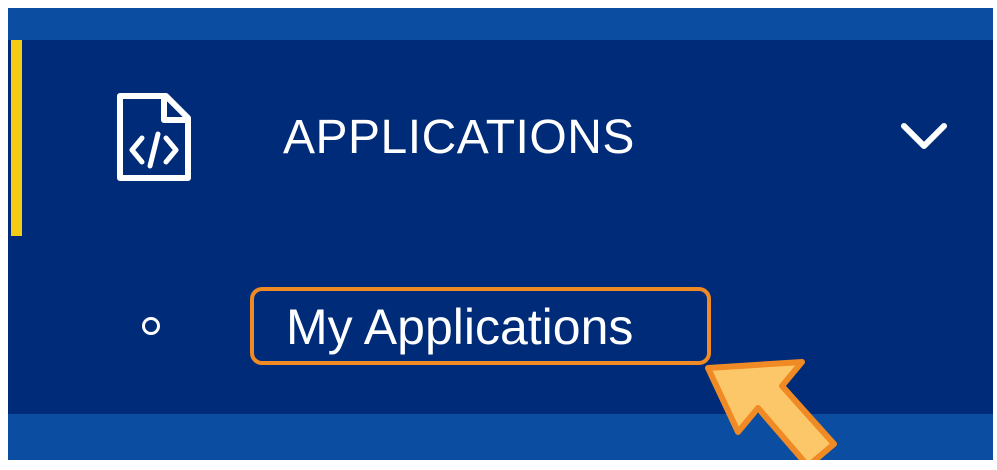 This screenshot has width=997, height=470. I want to click on menu-label-applications: APPLICATIONS, so click(459, 137).